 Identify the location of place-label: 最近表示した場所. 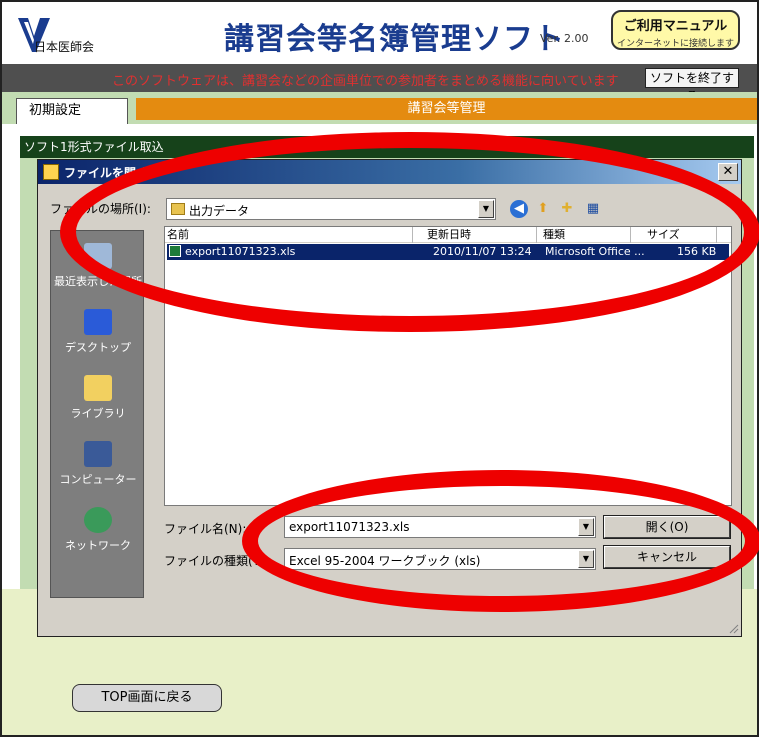
(98, 281).